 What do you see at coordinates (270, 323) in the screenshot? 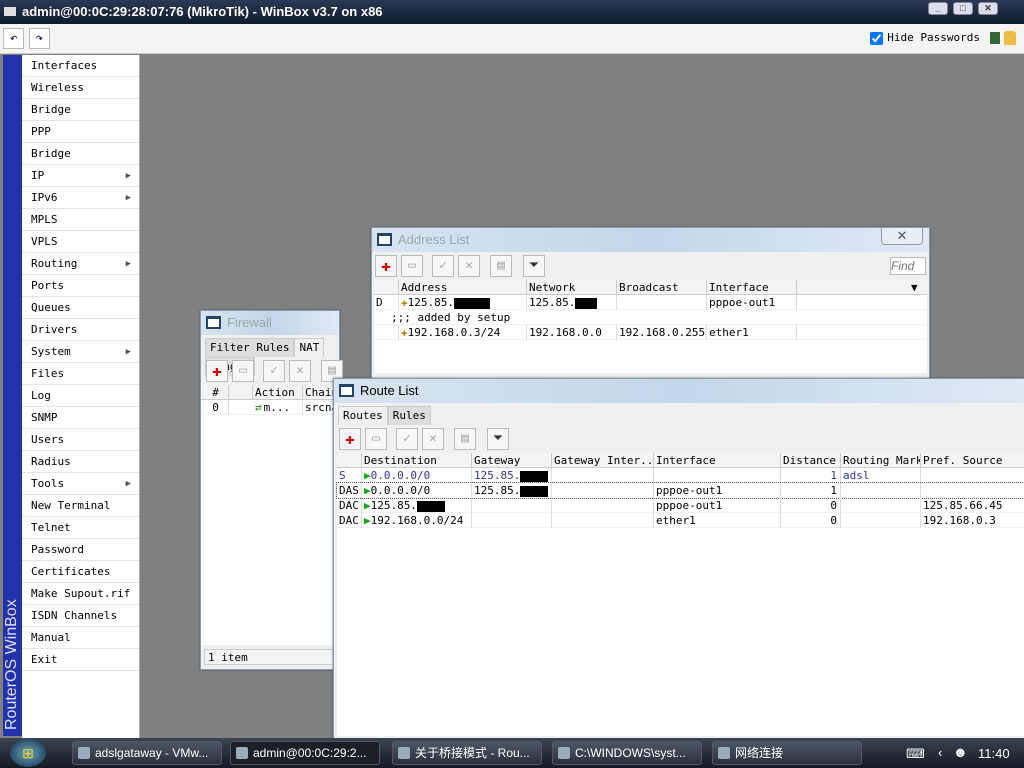
I see `firewall-titlebar: Firewall` at bounding box center [270, 323].